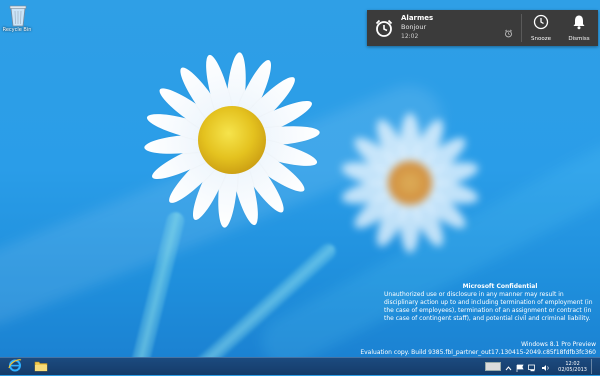 The height and width of the screenshot is (376, 600). I want to click on taskbar-clock: 12:02 02/05/2013, so click(572, 367).